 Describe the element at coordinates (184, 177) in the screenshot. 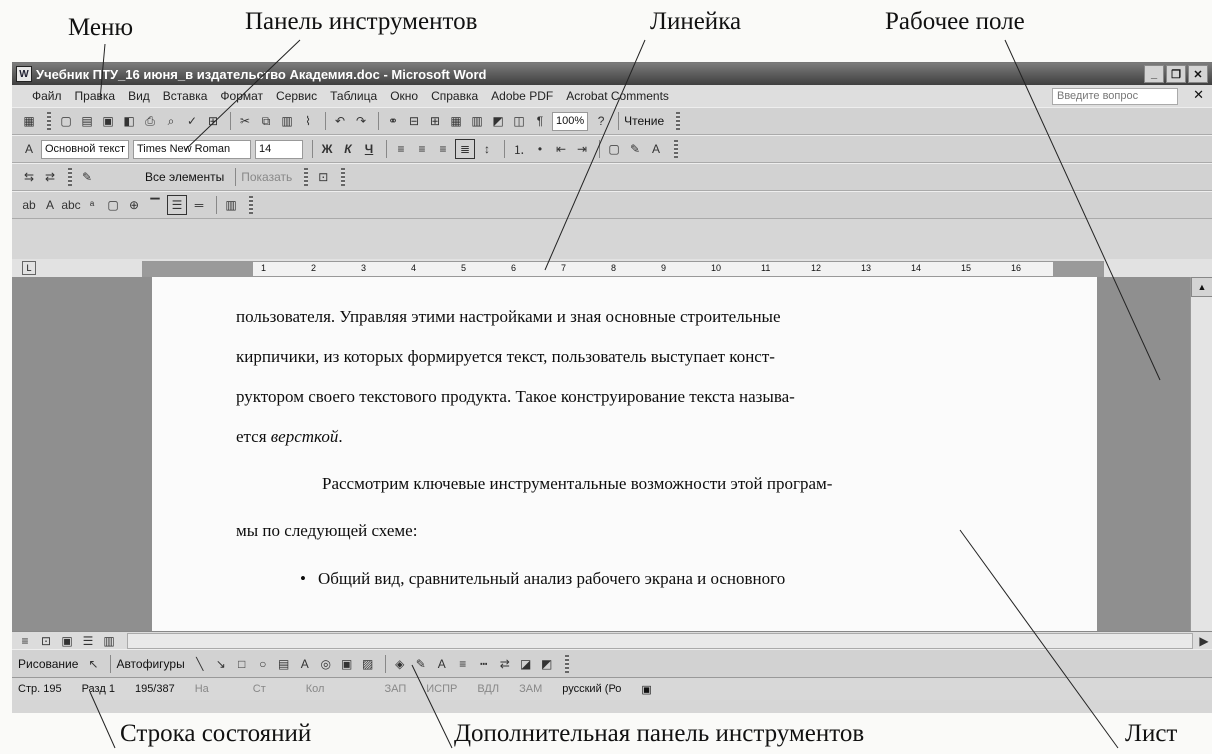

I see `display-elements-select: Все элементы` at that location.